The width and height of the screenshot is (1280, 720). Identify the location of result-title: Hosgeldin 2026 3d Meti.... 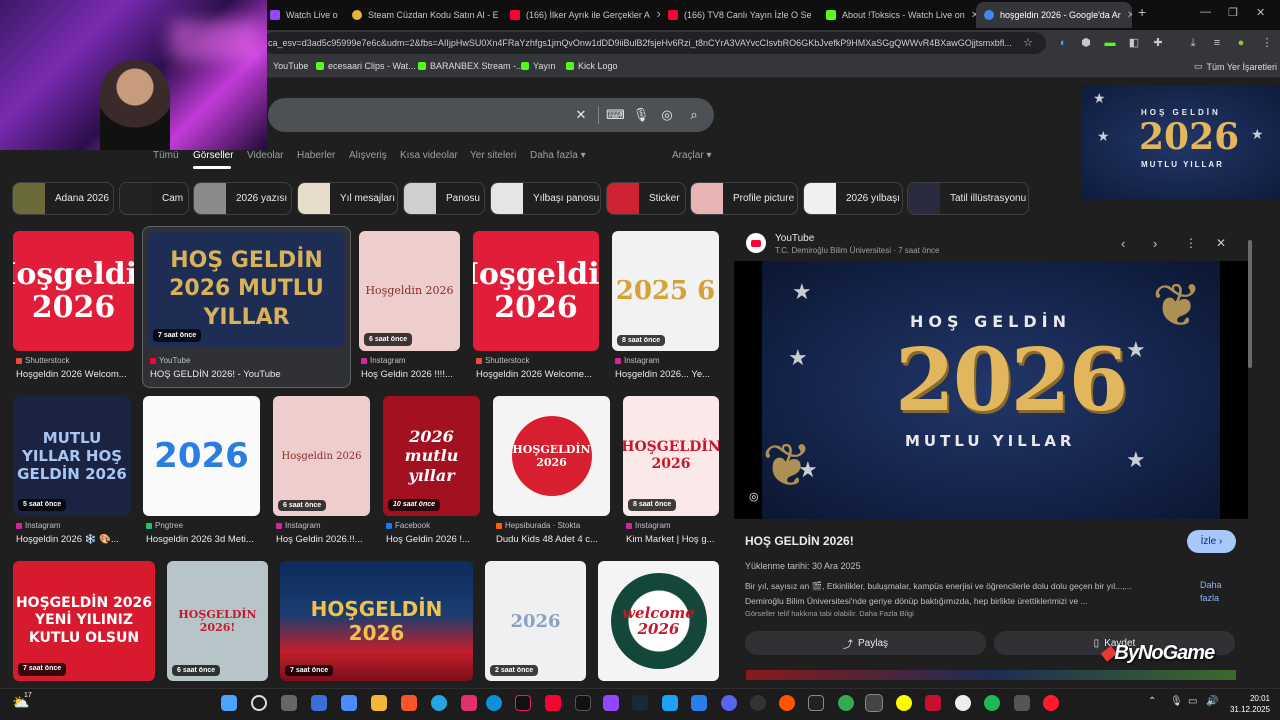
(203, 539).